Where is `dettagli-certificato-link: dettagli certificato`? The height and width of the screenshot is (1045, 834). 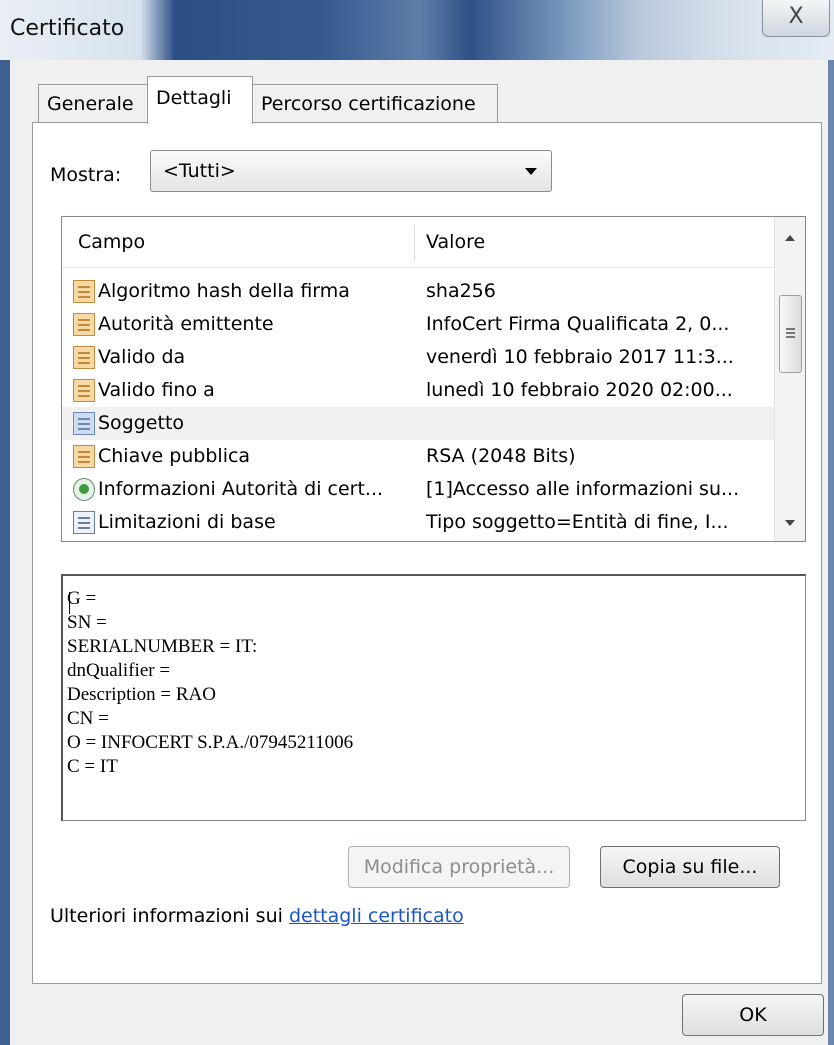 dettagli-certificato-link: dettagli certificato is located at coordinates (376, 916).